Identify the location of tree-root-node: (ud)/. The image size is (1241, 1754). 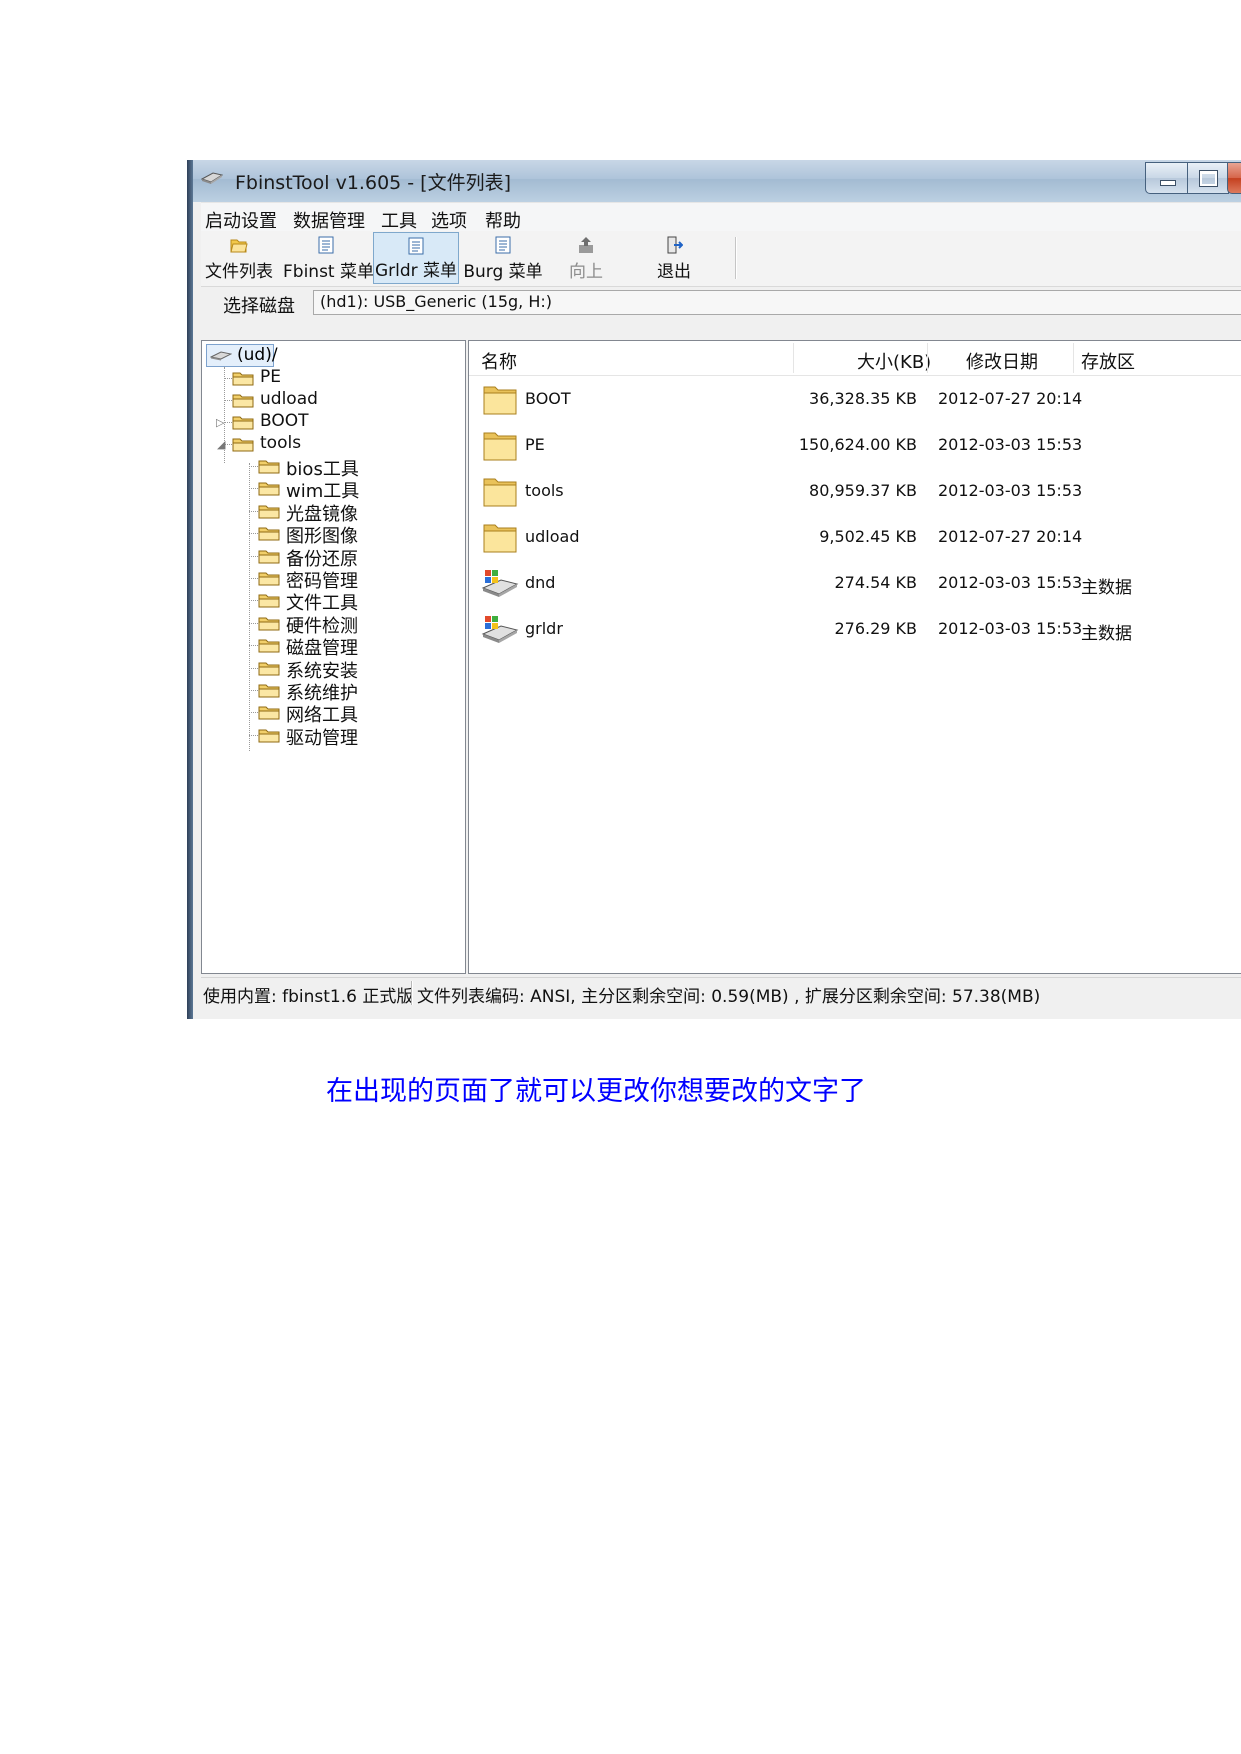
(242, 355).